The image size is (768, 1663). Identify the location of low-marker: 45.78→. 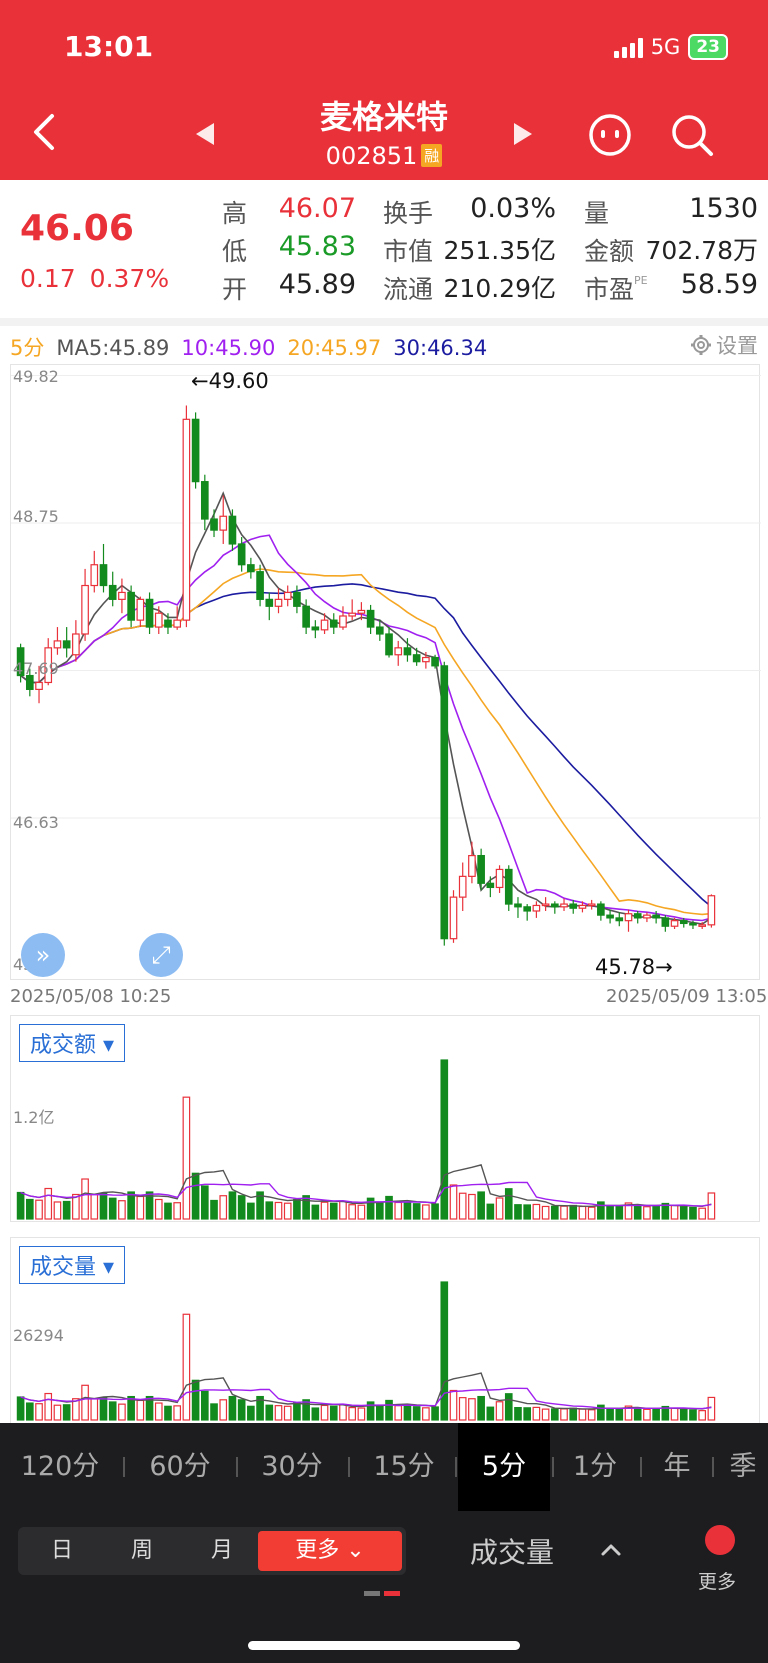
(634, 967).